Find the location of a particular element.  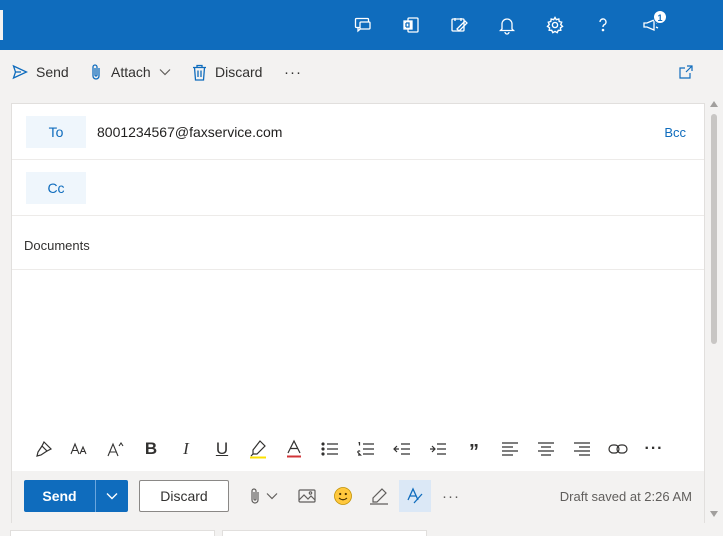

send-button: Send is located at coordinates (76, 496).